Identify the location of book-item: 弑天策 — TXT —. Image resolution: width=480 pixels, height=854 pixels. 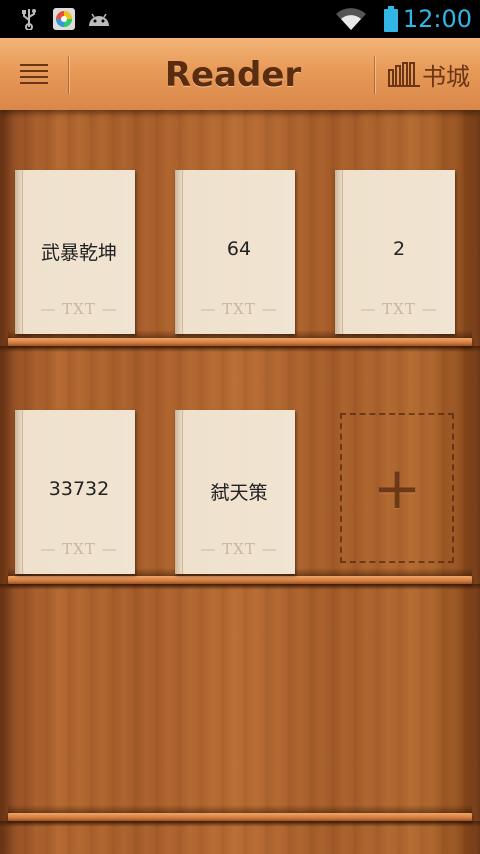
(235, 492).